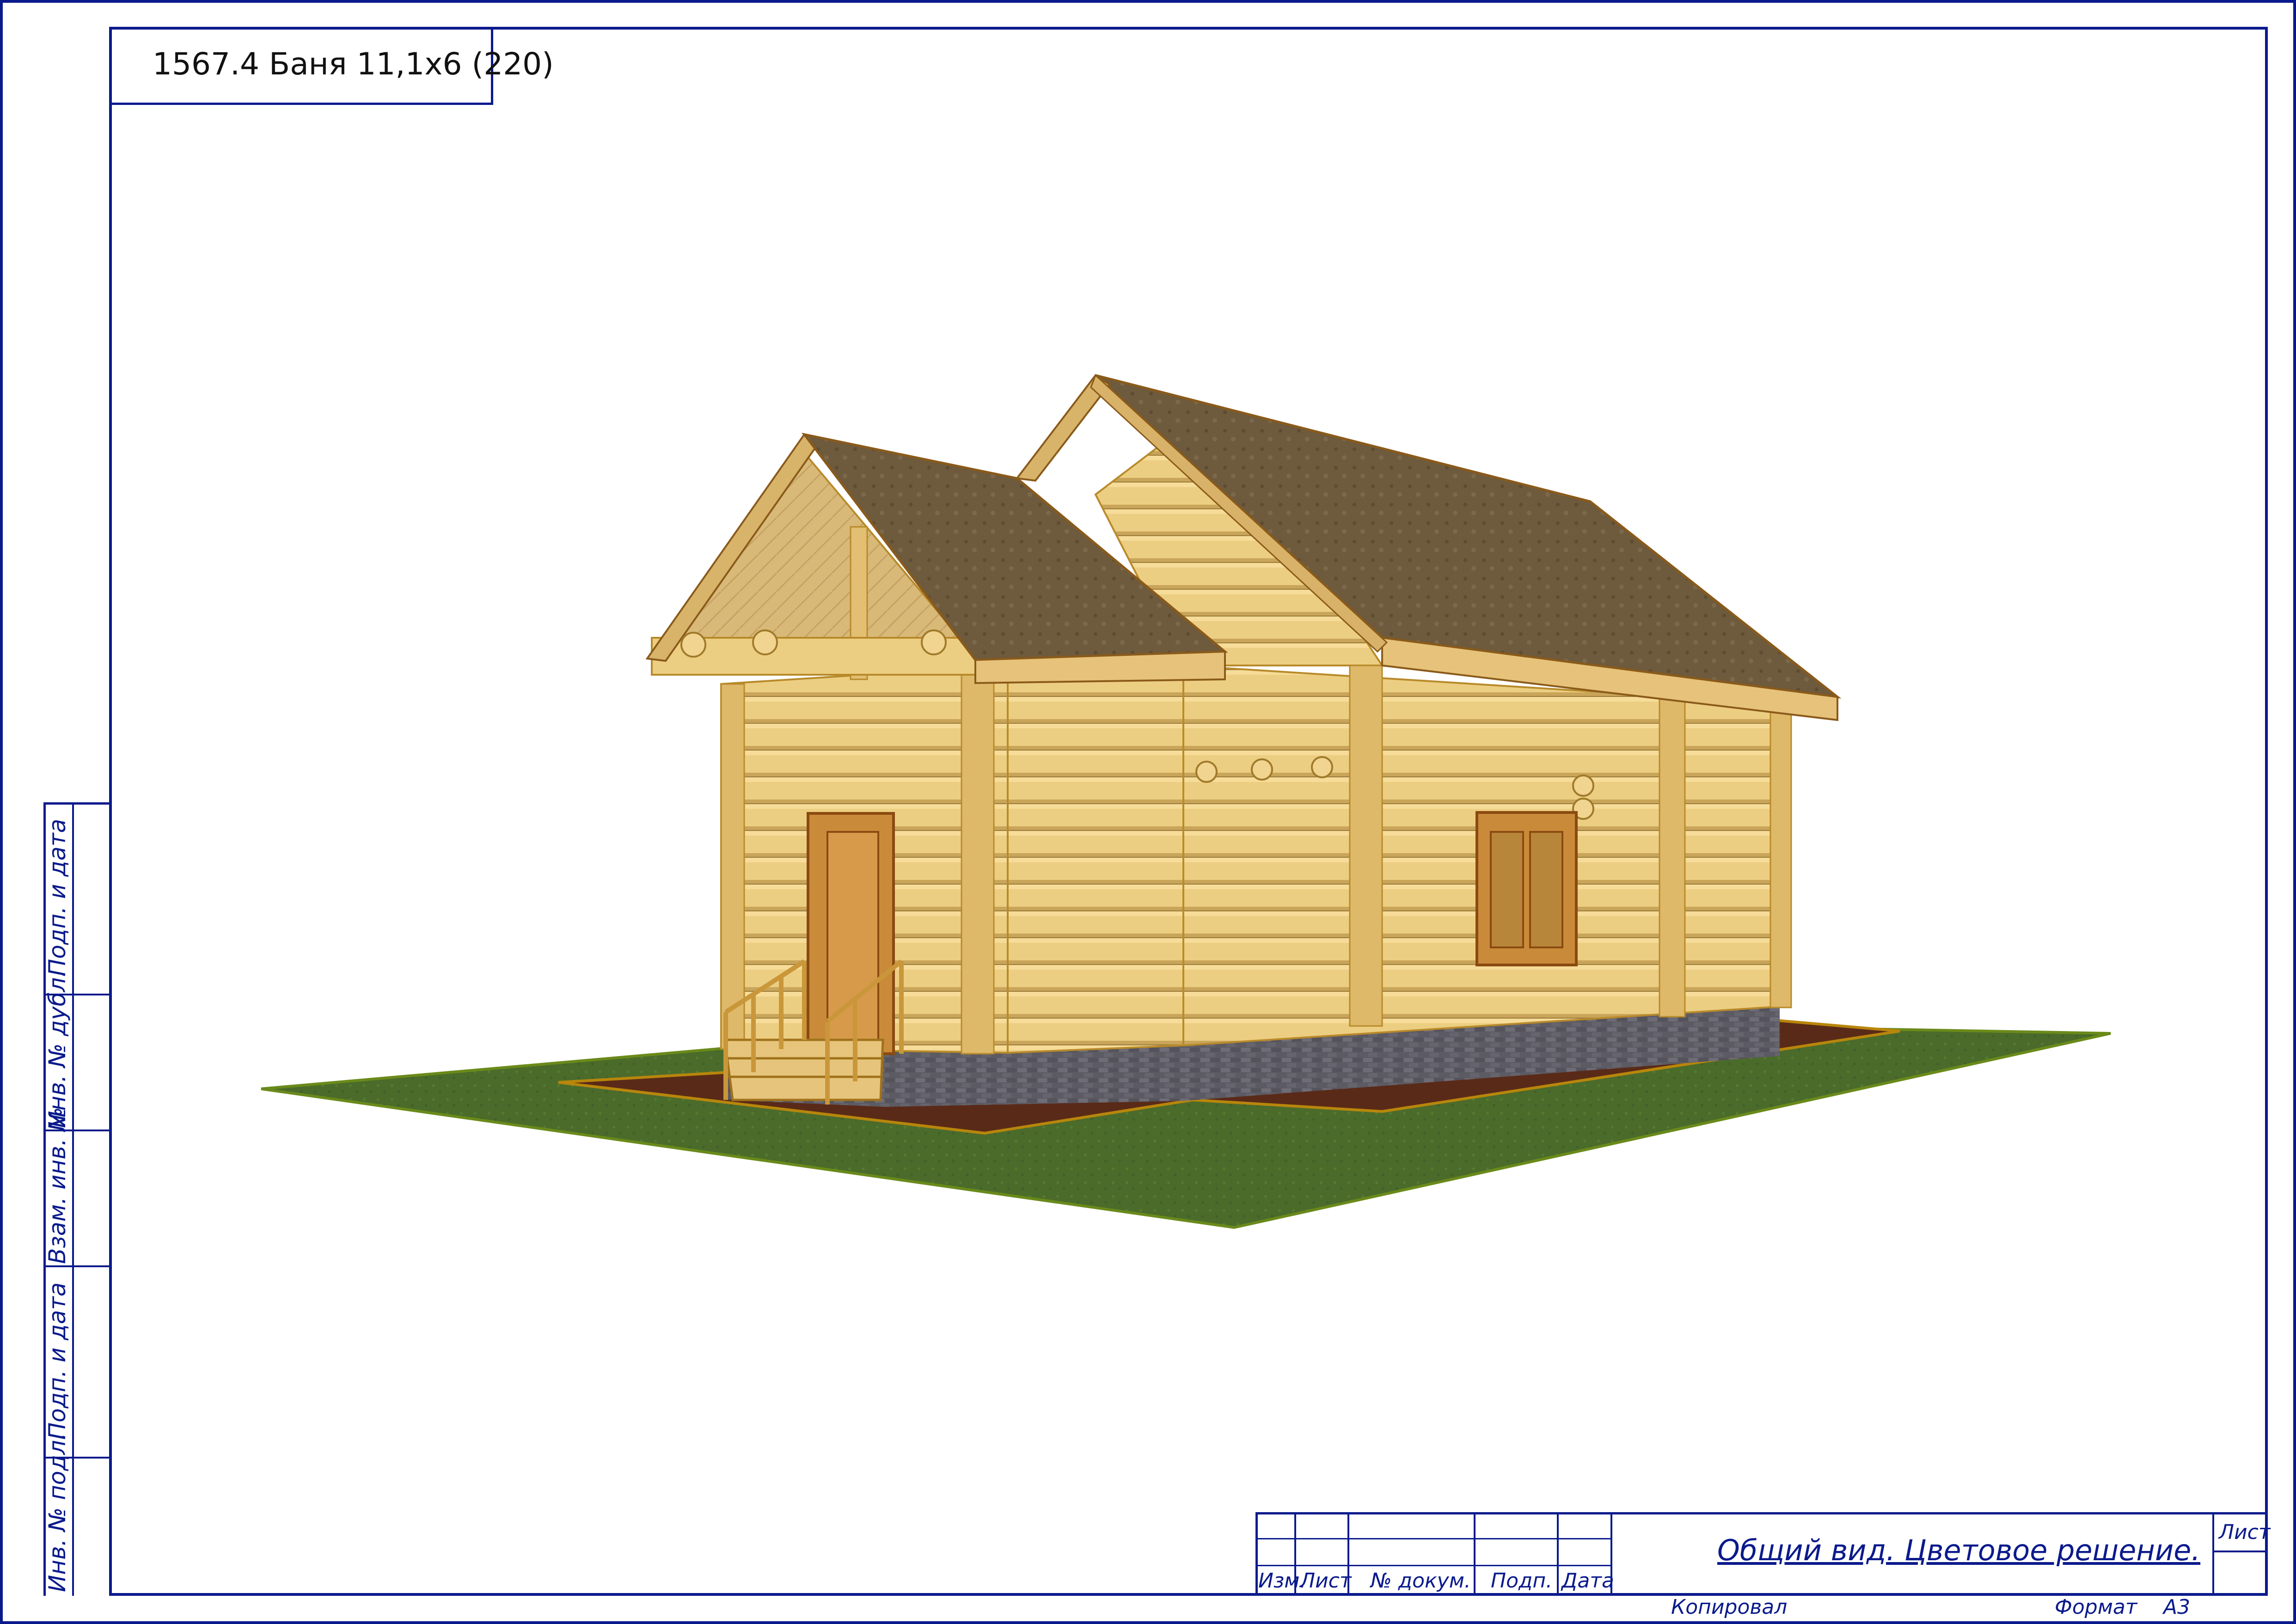  What do you see at coordinates (1095, 859) in the screenshot?
I see `wall-front-right` at bounding box center [1095, 859].